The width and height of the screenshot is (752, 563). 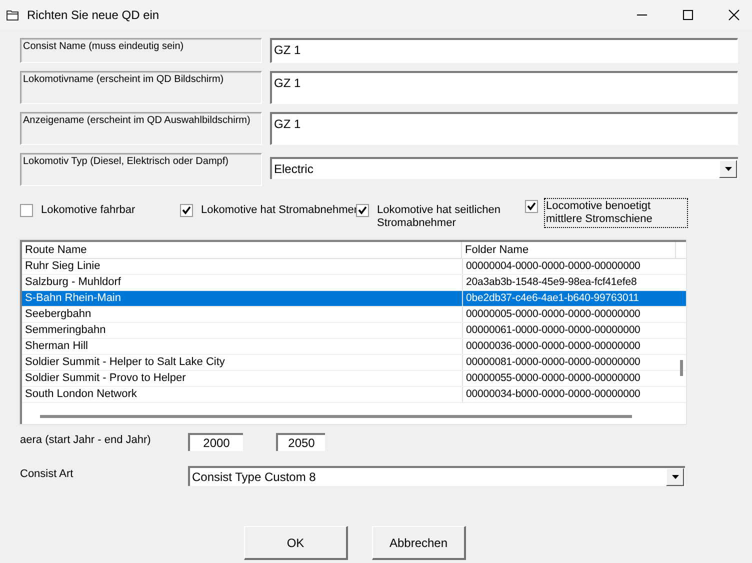 What do you see at coordinates (569, 282) in the screenshot?
I see `table-cell: 20a3ab3b-1548-45e9-98ea-fcf41efe8` at bounding box center [569, 282].